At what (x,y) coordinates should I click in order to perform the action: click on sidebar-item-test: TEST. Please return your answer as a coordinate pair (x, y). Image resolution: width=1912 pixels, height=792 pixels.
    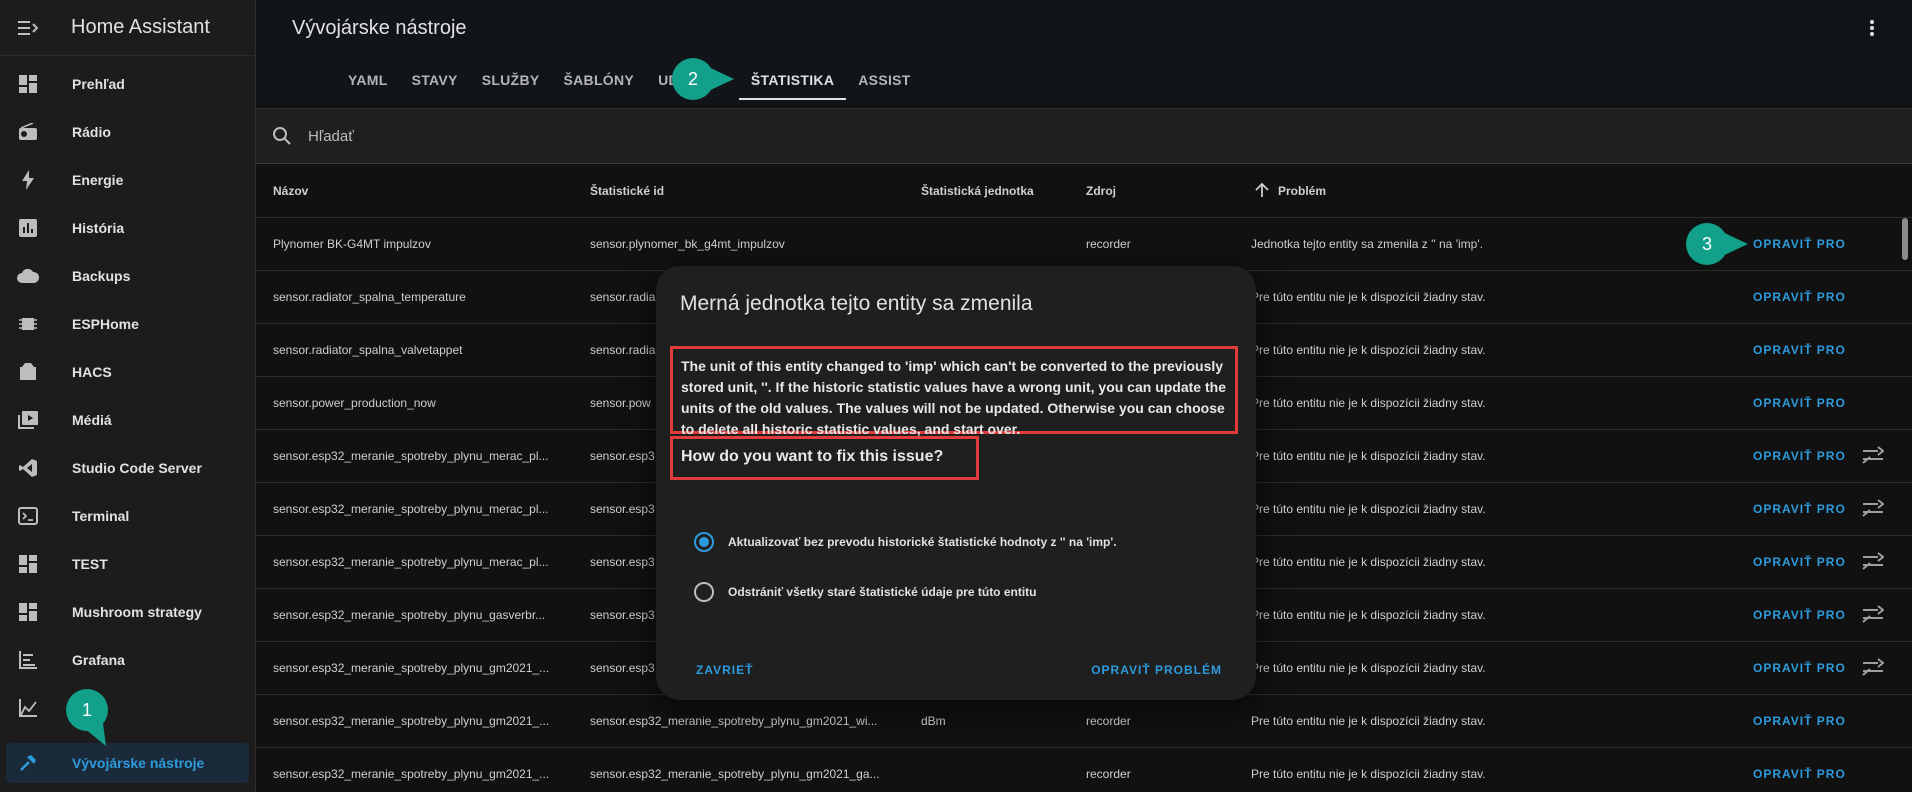
    Looking at the image, I should click on (127, 564).